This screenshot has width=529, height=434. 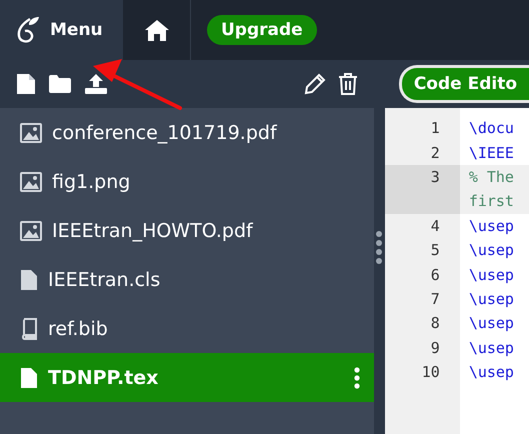 What do you see at coordinates (153, 231) in the screenshot?
I see `file-name: IEEEtran_HOWTO.pdf` at bounding box center [153, 231].